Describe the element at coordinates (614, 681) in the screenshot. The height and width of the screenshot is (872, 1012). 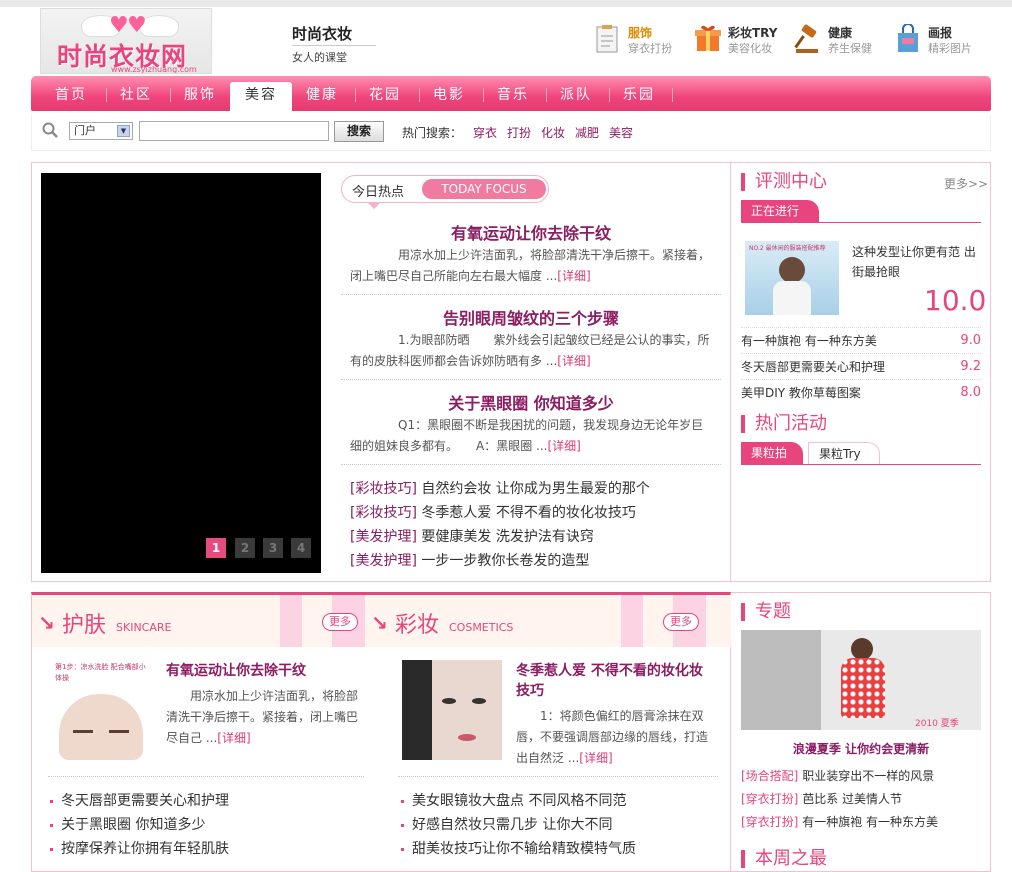
I see `cosmetics-article-title: 冬季惹人爱 不得不看的妆化妆技巧` at that location.